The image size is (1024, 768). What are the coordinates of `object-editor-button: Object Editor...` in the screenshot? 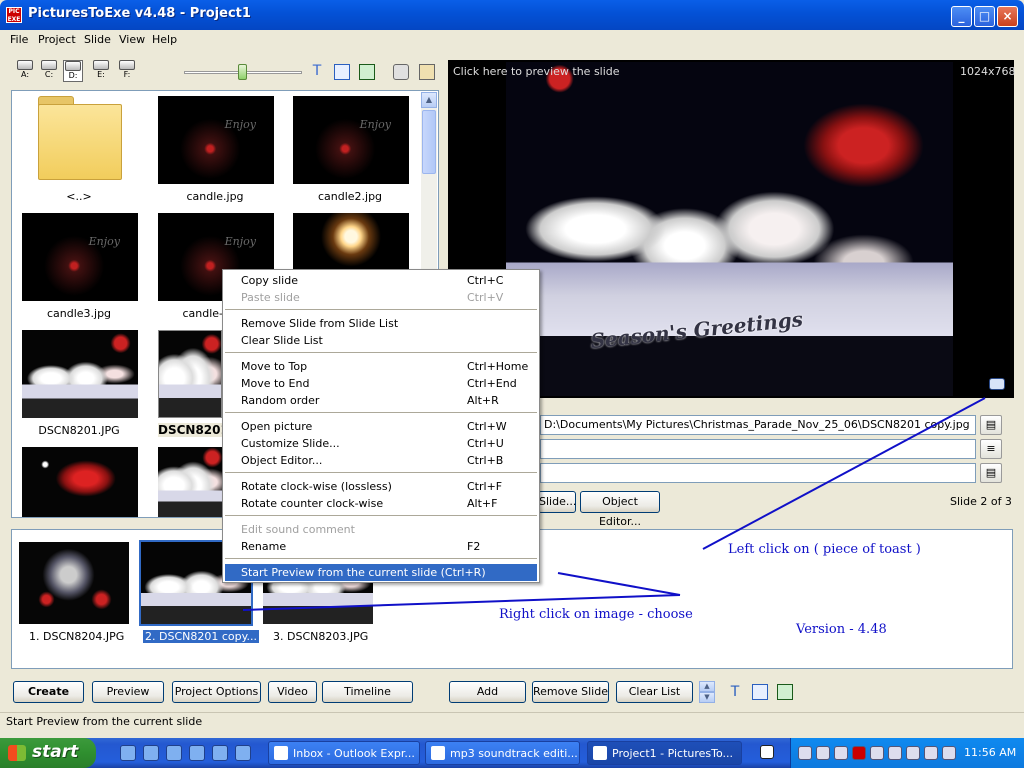 It's located at (620, 509).